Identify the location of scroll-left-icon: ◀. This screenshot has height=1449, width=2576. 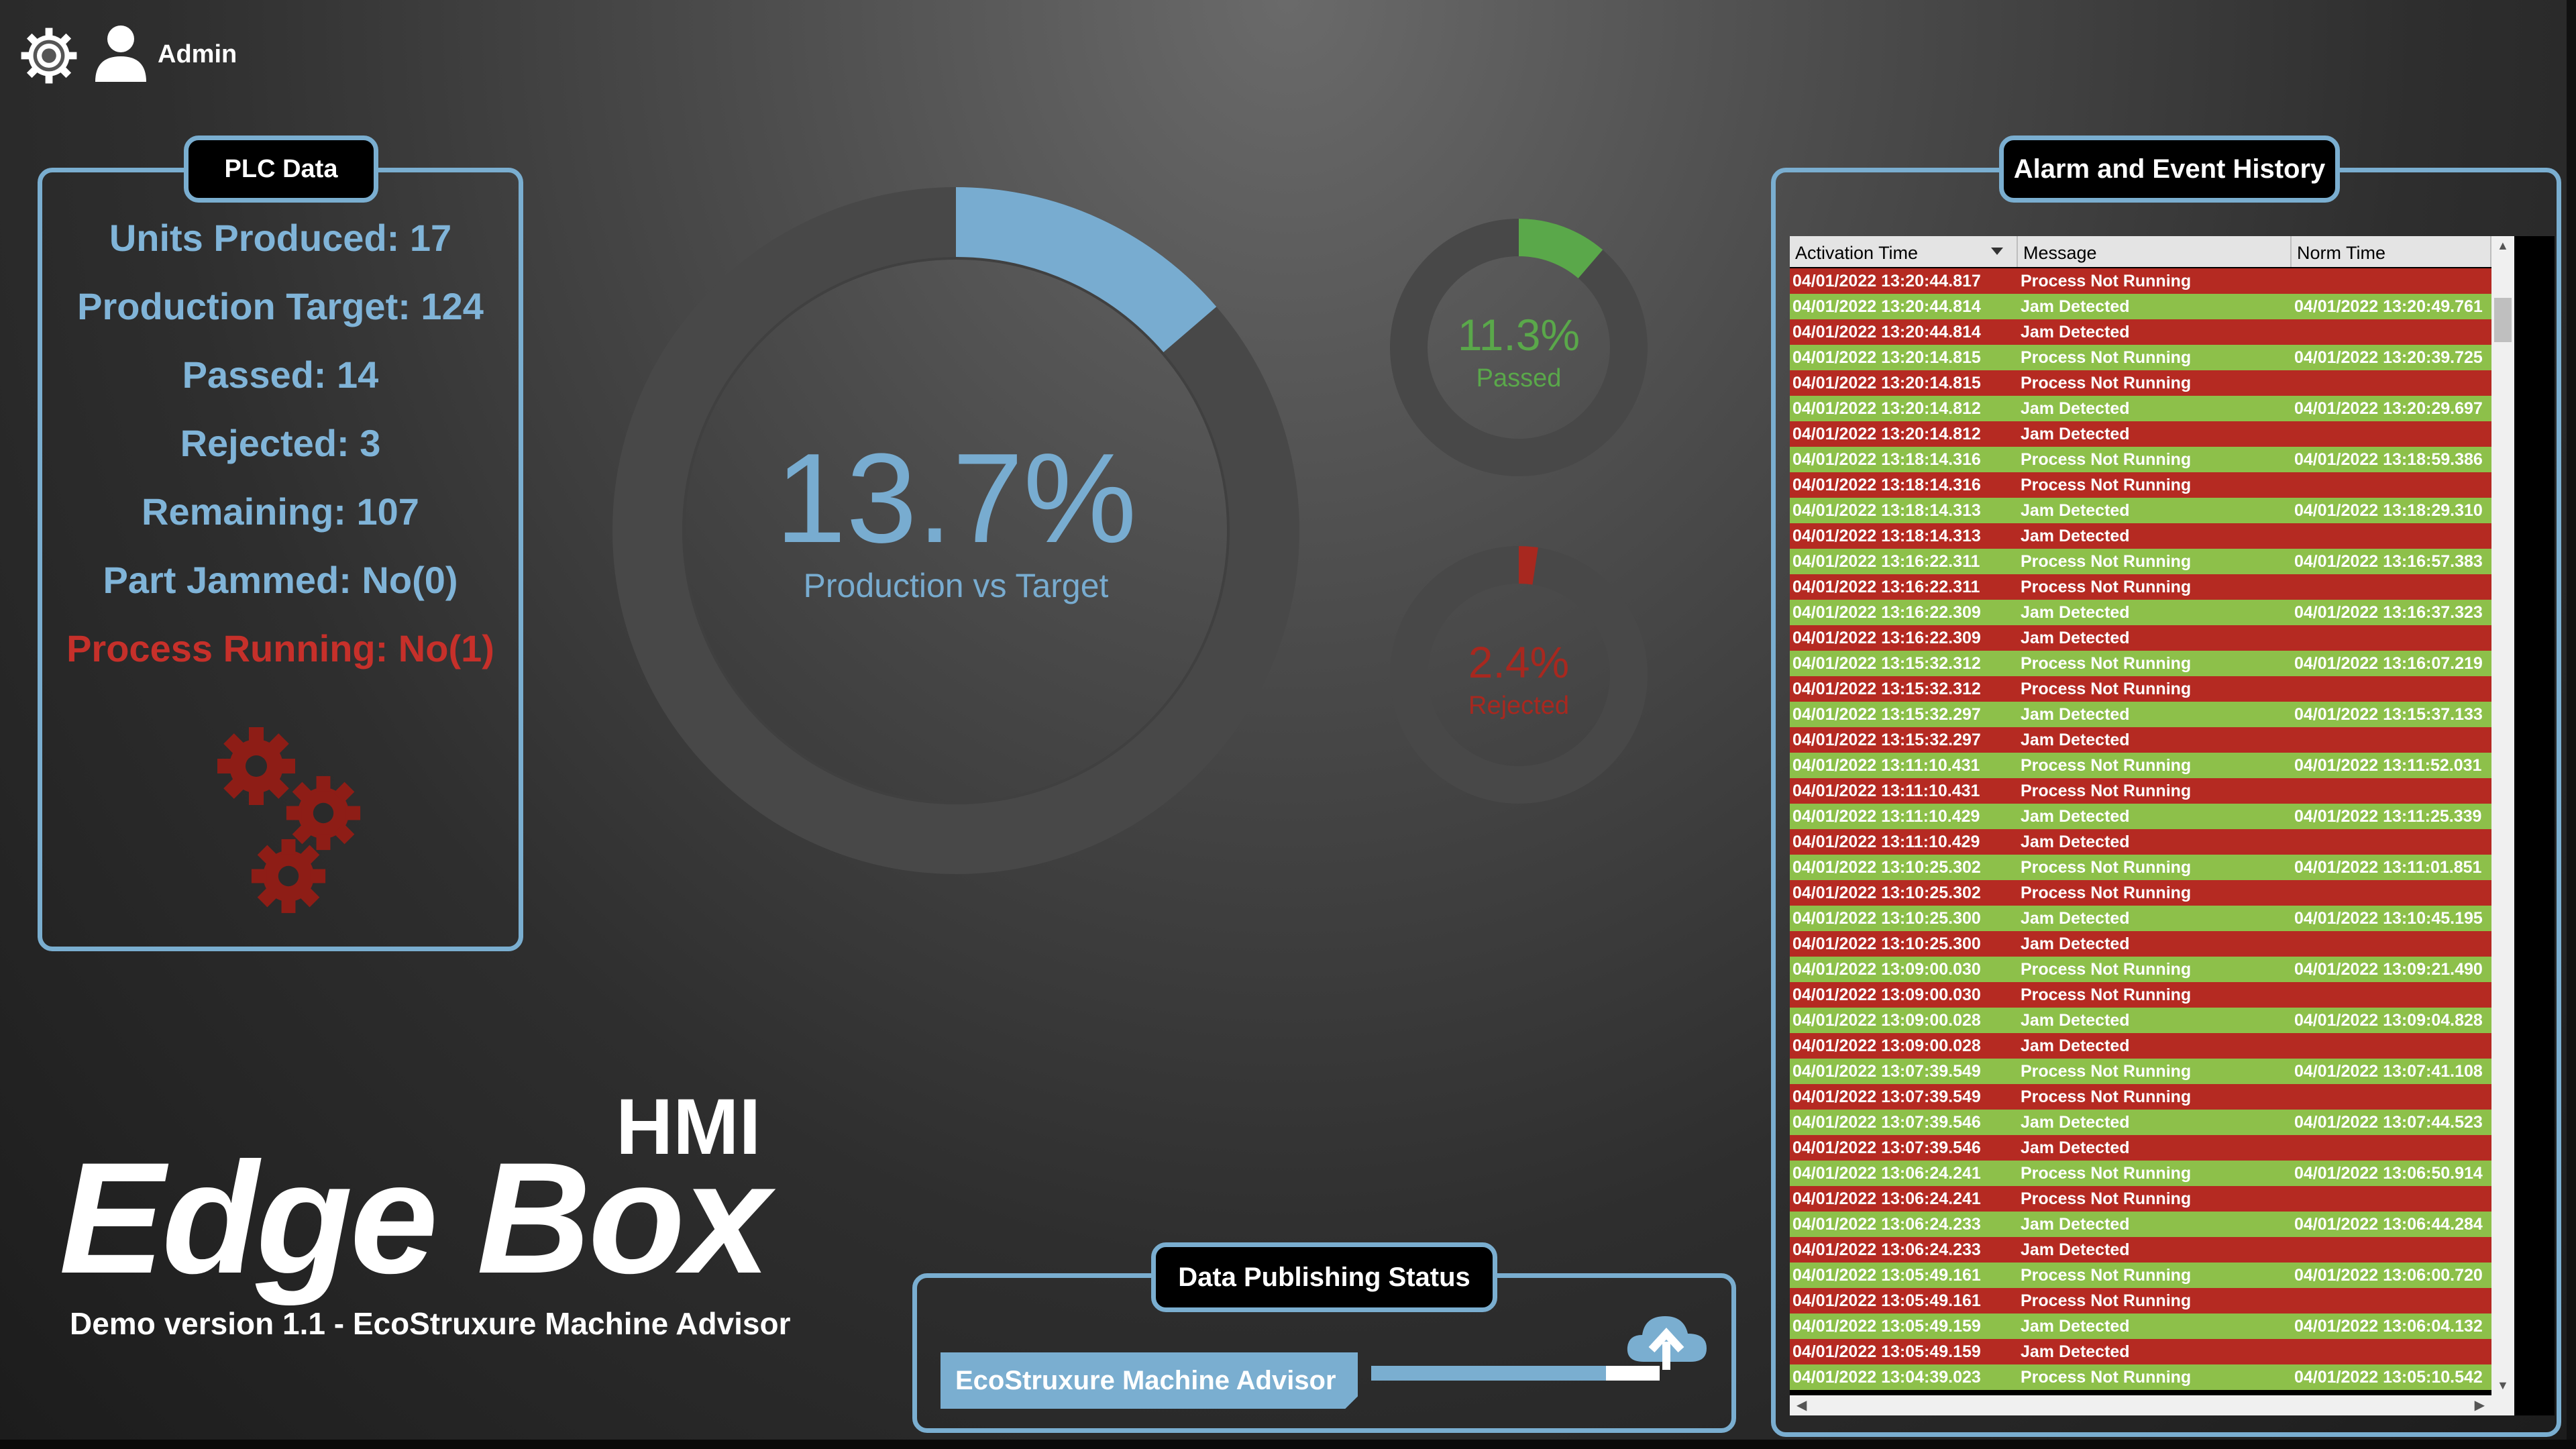
(1801, 1405).